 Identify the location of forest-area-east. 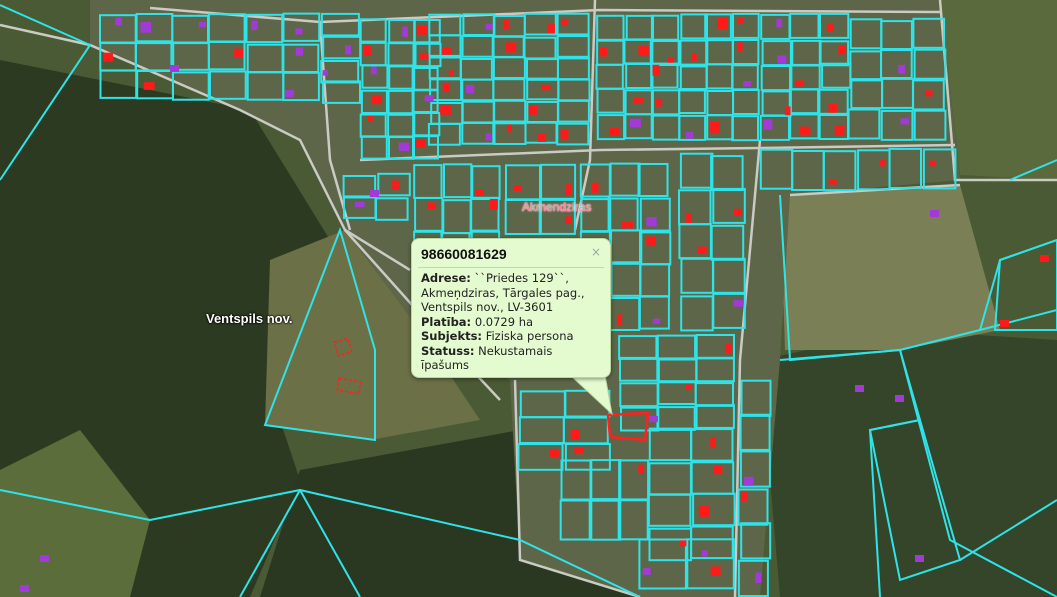
(908, 463).